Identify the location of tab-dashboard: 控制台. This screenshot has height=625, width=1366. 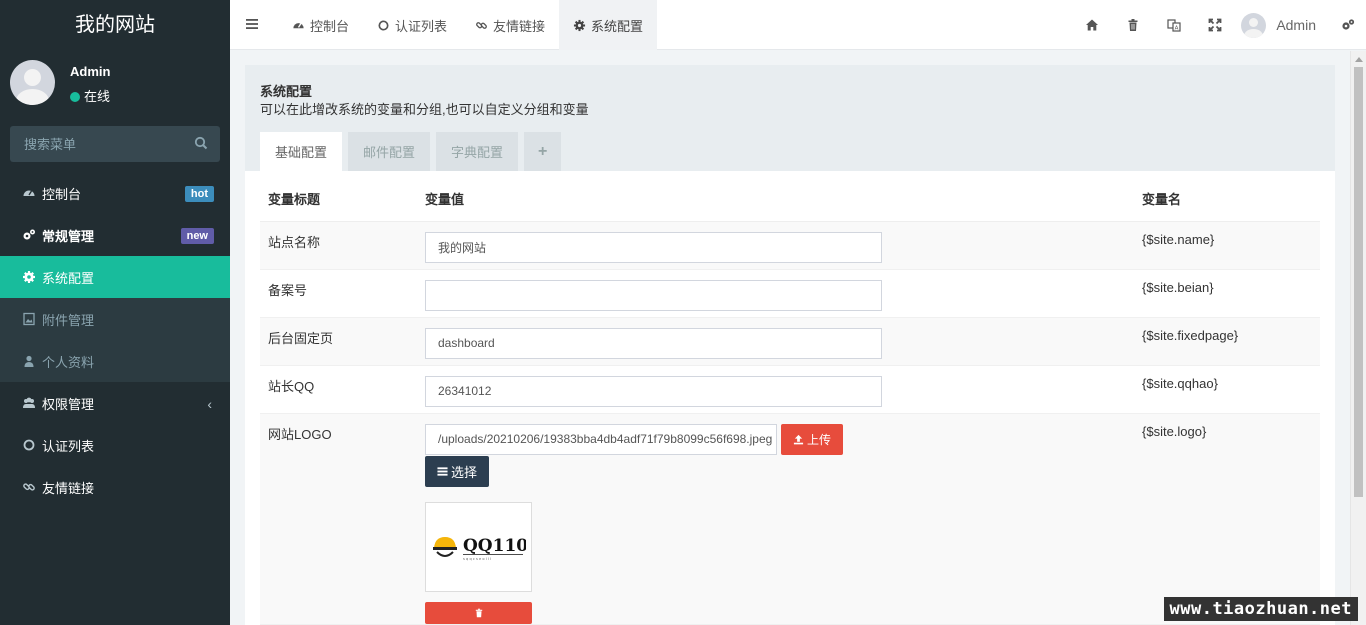
(320, 25).